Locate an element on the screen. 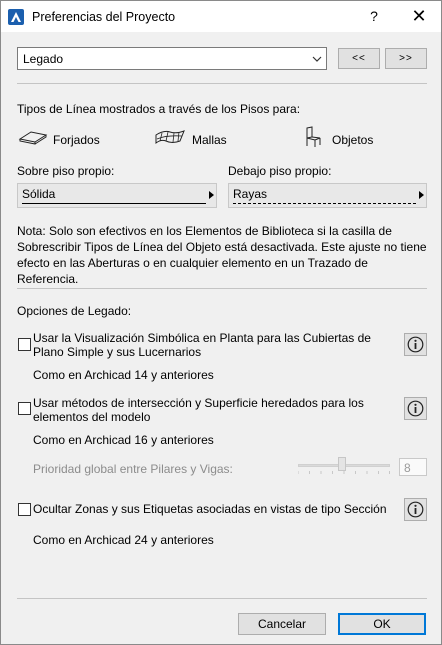  hide-zones-checkbox is located at coordinates (24, 509).